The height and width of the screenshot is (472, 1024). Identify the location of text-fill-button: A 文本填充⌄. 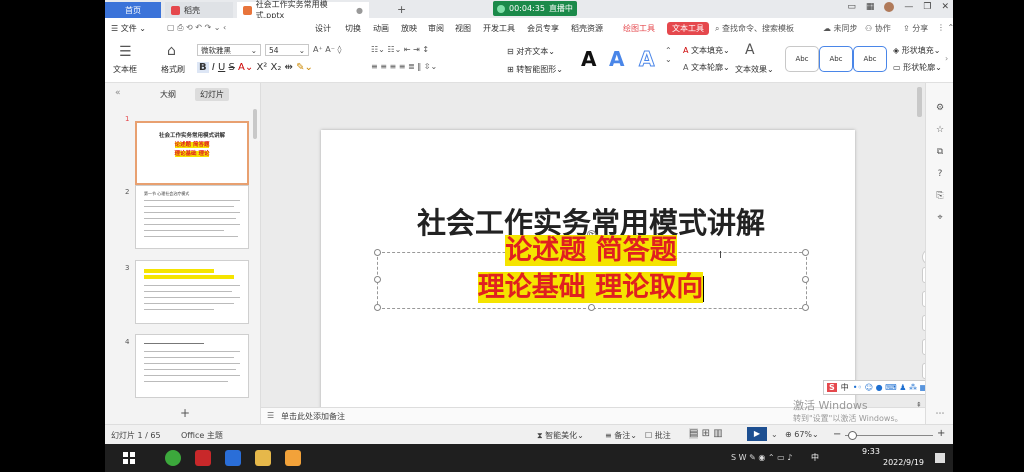
(706, 50).